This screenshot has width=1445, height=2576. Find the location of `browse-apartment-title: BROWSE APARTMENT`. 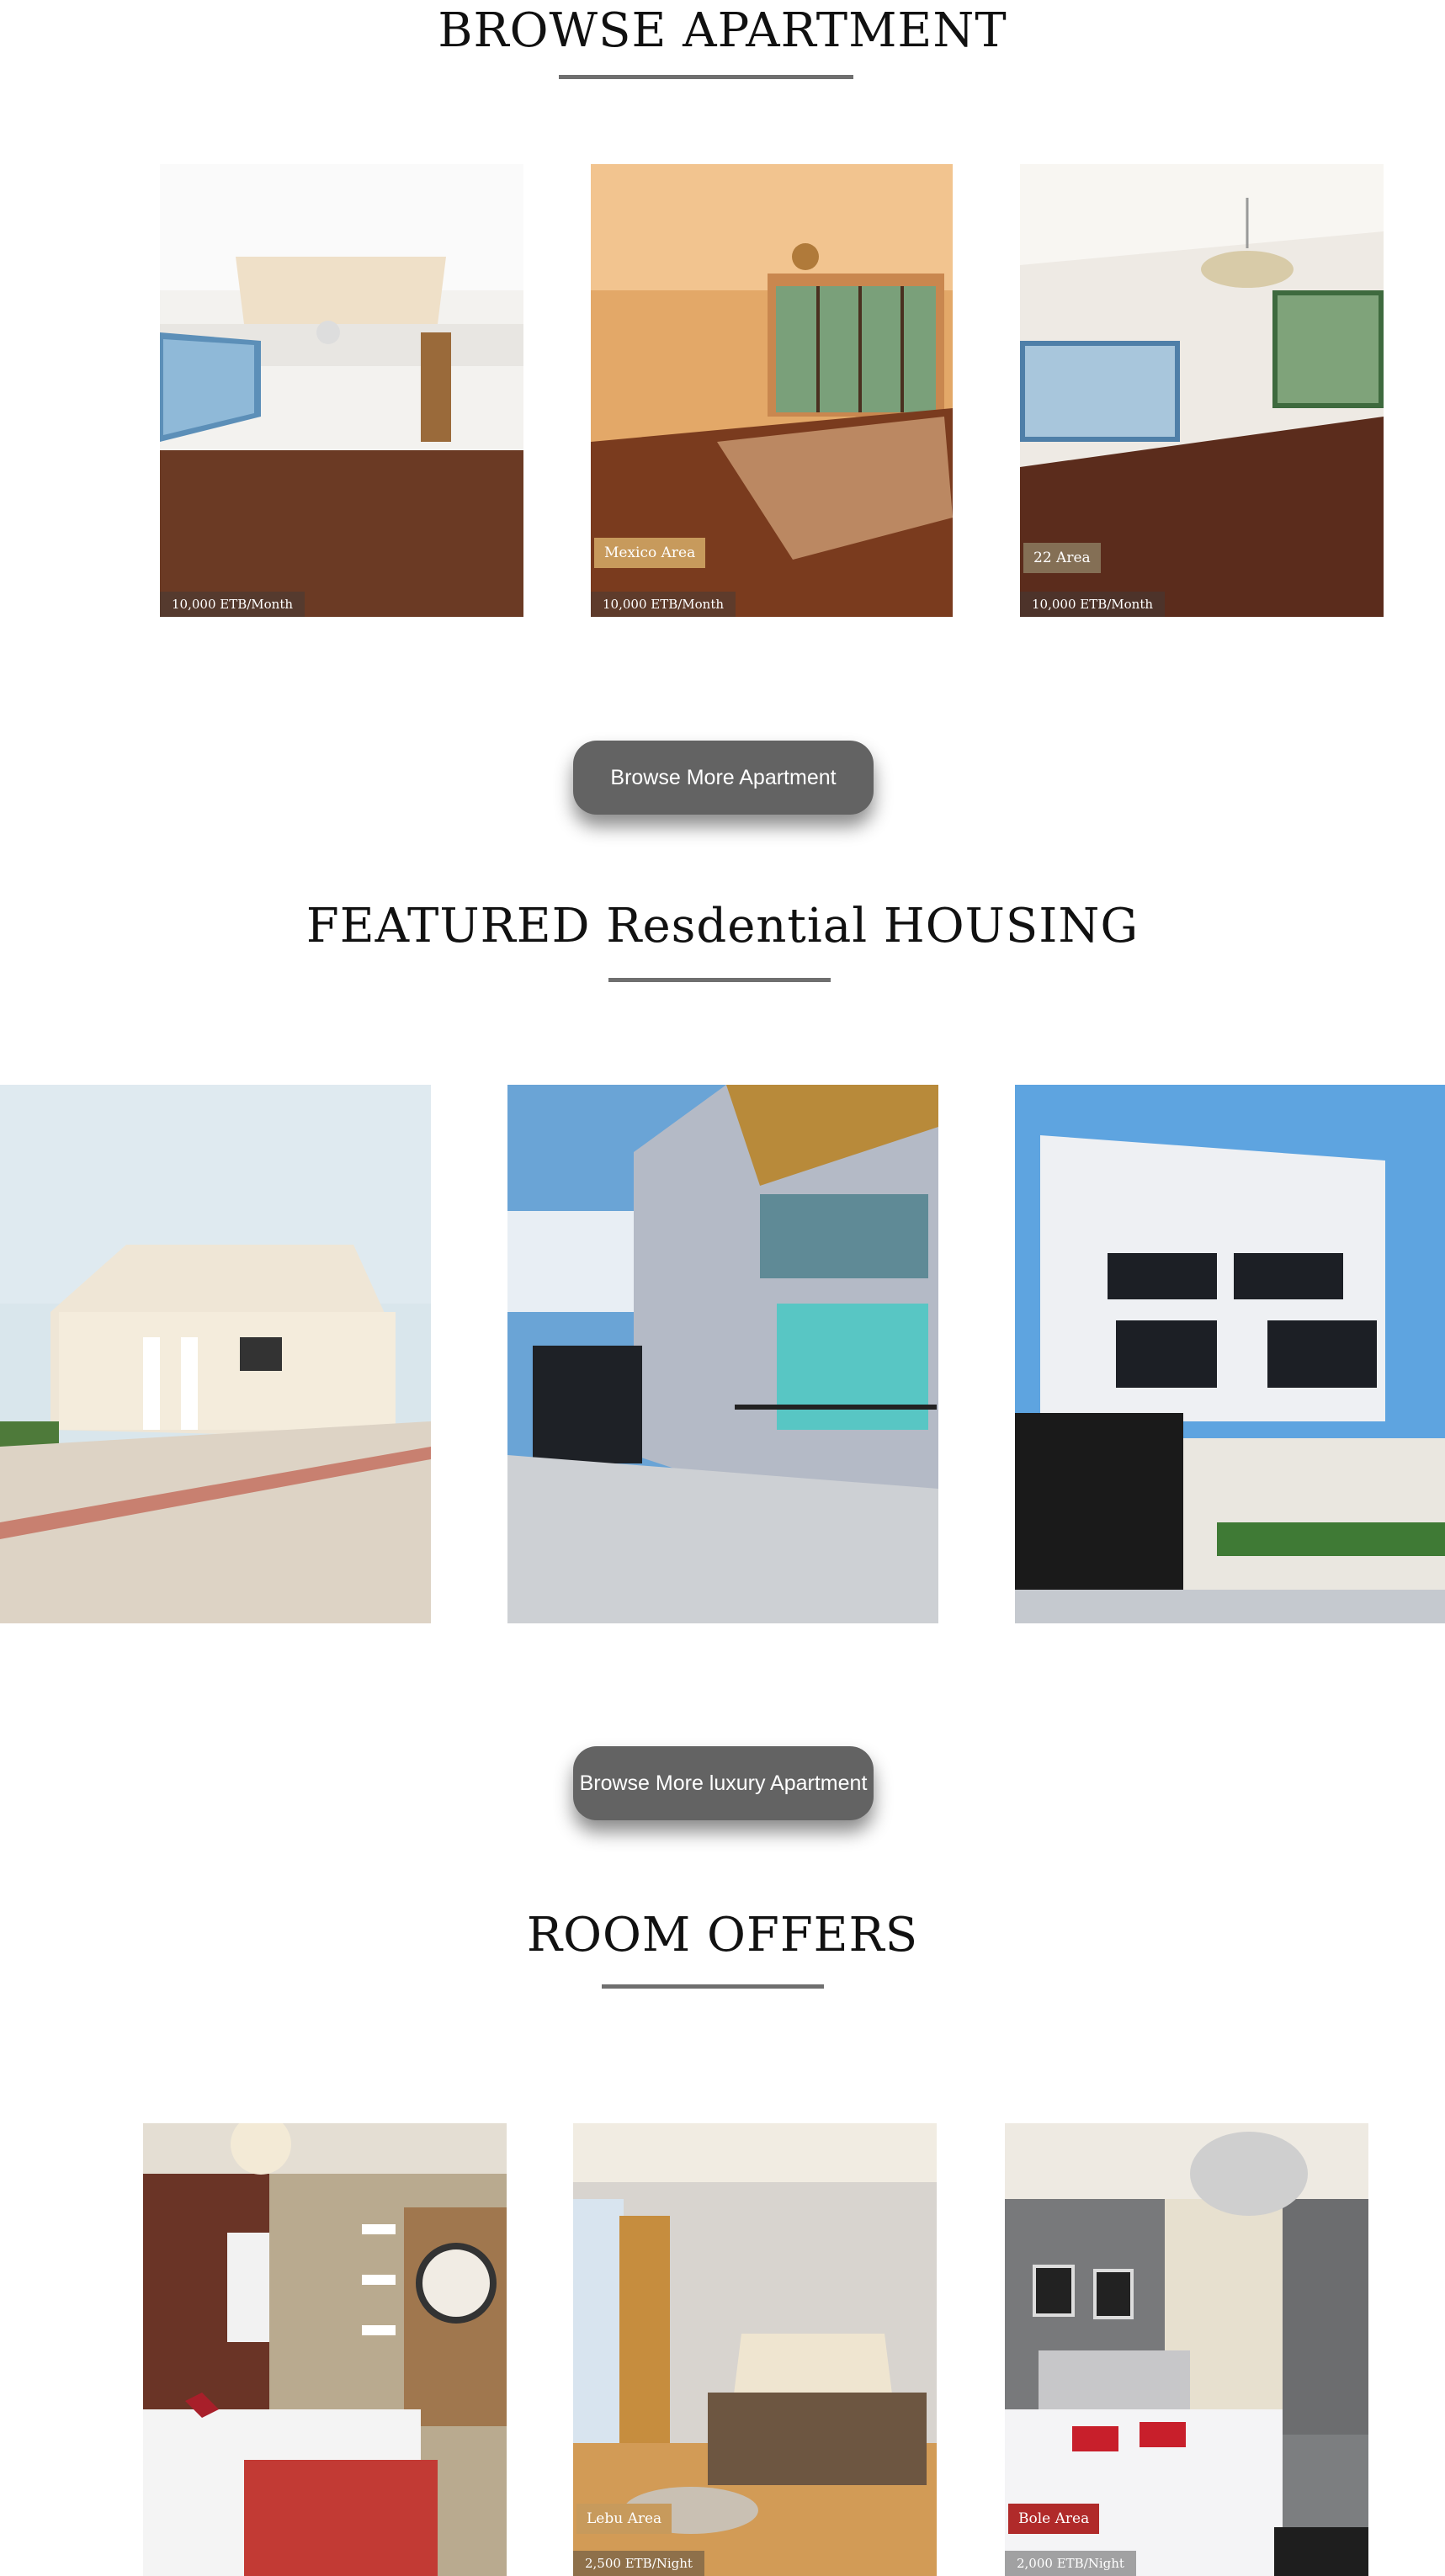

browse-apartment-title: BROWSE APARTMENT is located at coordinates (722, 31).